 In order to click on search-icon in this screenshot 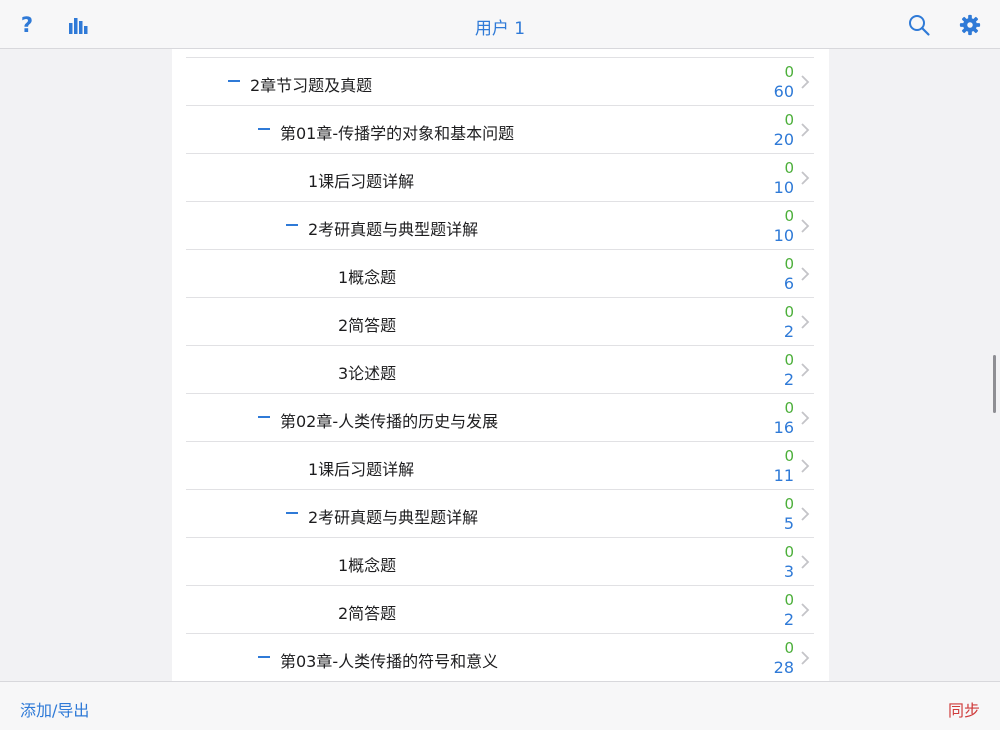, I will do `click(919, 25)`.